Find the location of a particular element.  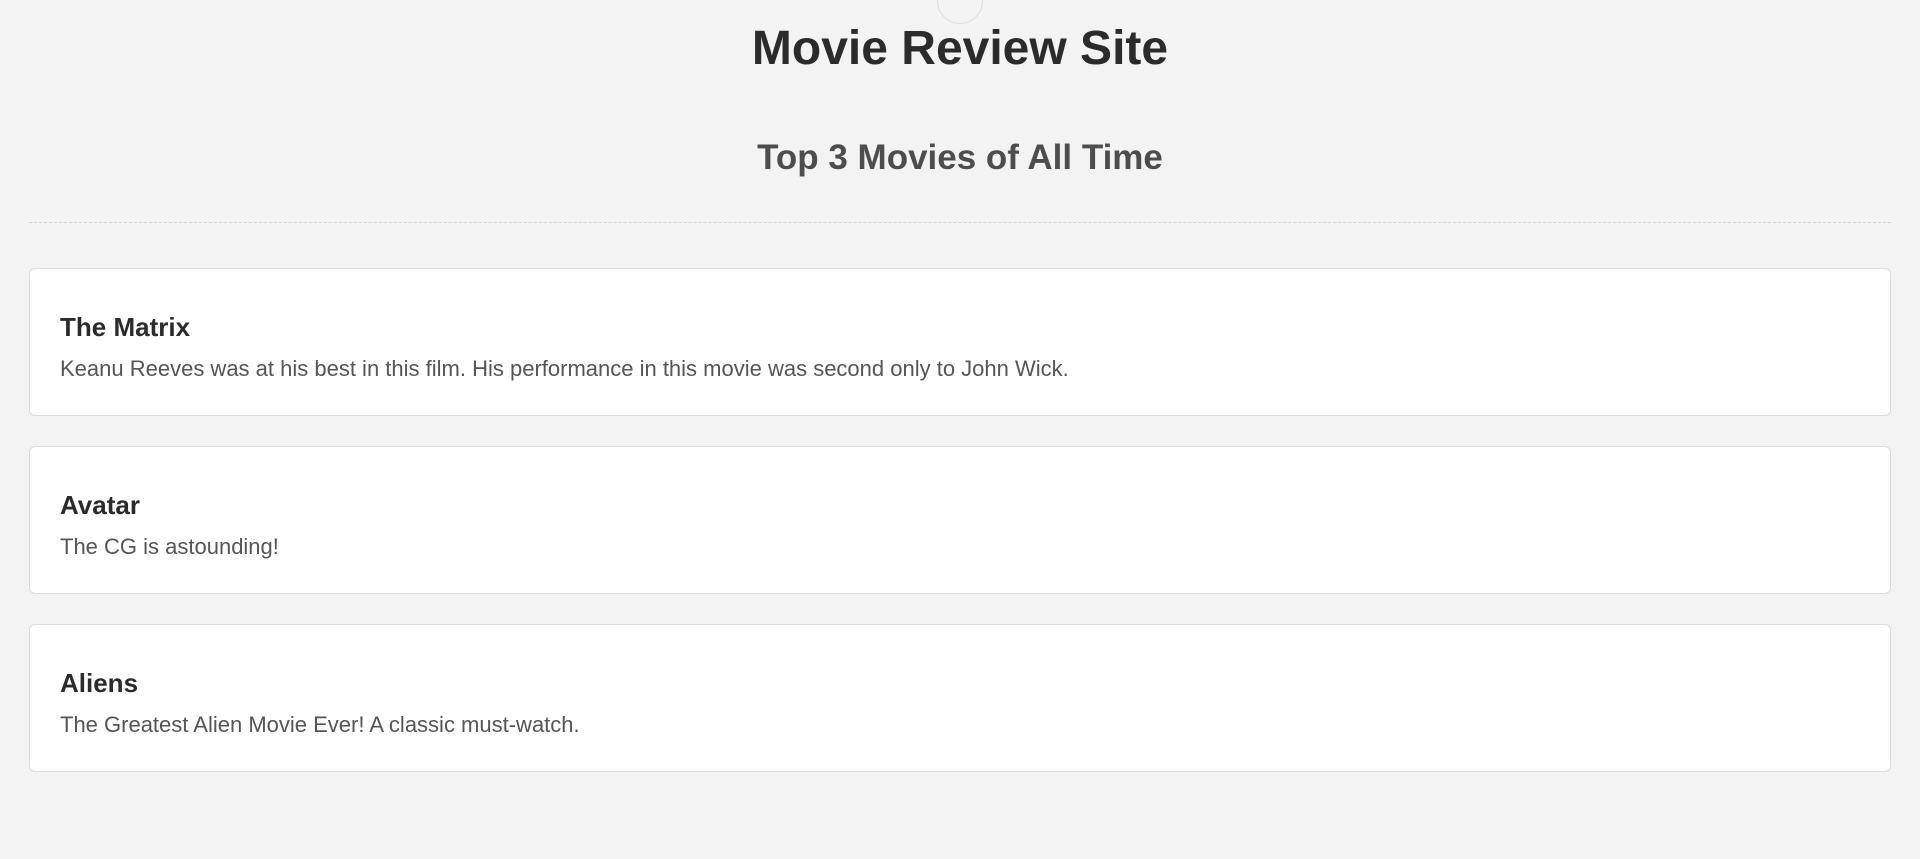

section-divider is located at coordinates (960, 222).